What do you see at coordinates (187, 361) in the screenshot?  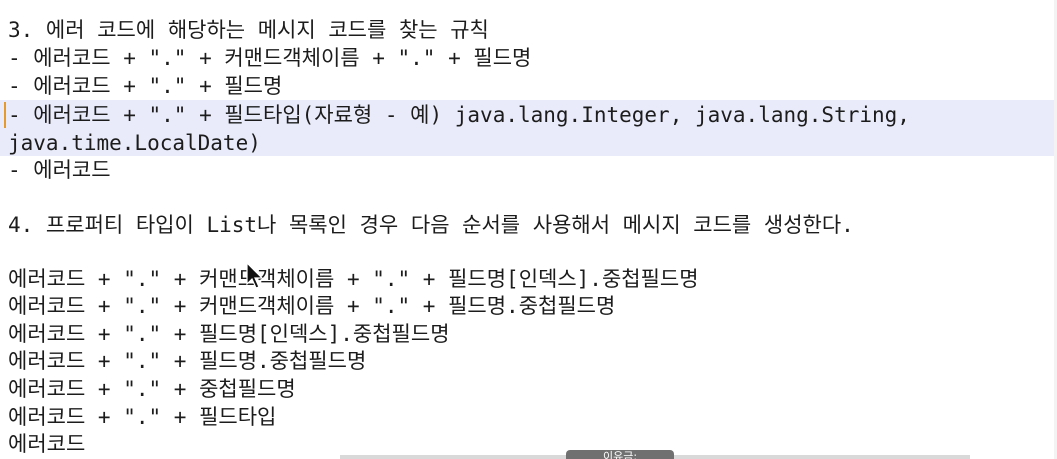 I see `editor-line: 에러코드 + "." + 필드명.중첩필드명` at bounding box center [187, 361].